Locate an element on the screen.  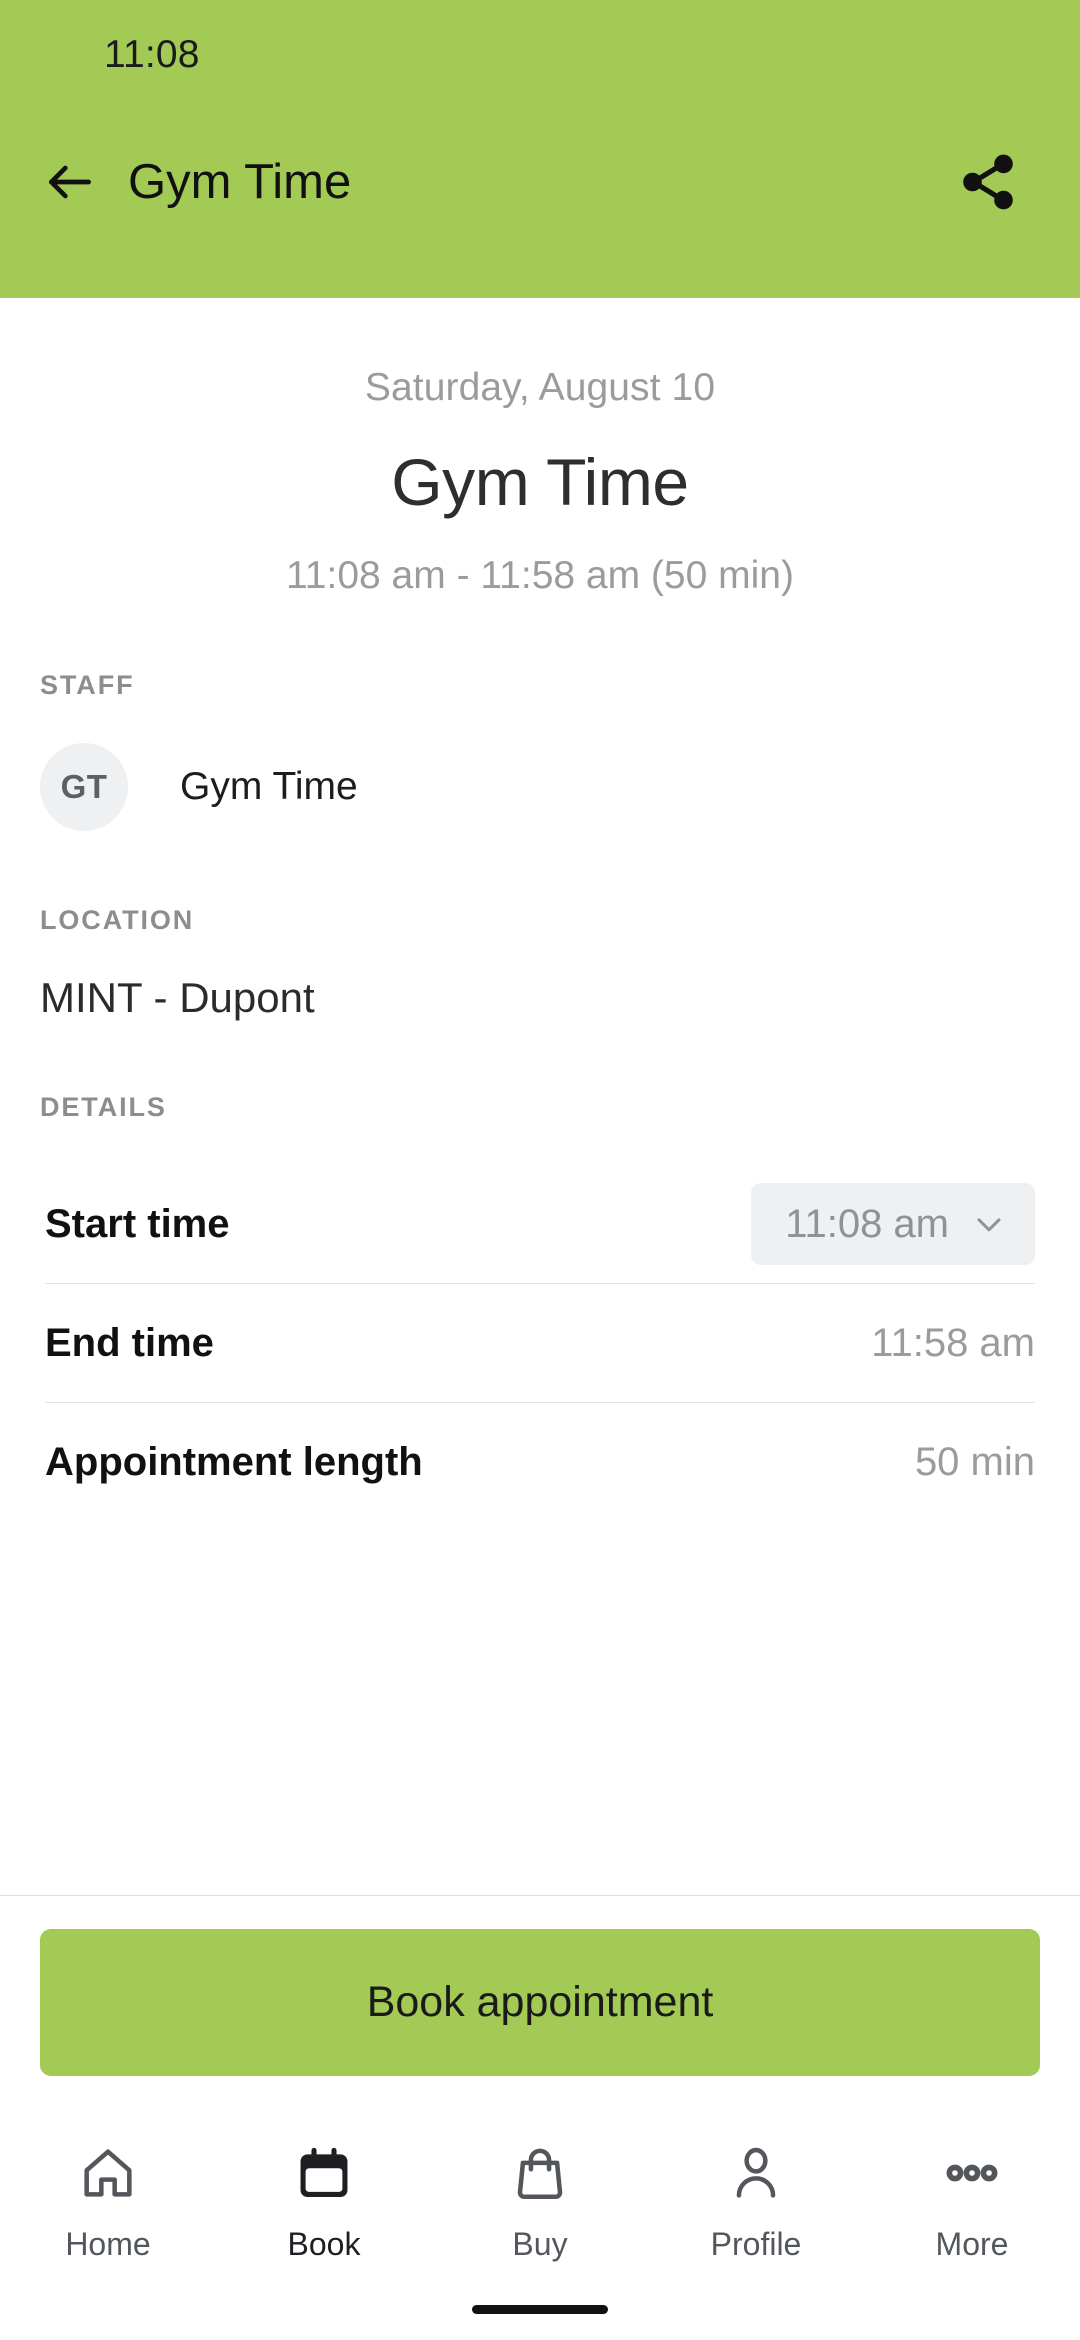
app-bar-title: Gym Time is located at coordinates (240, 182).